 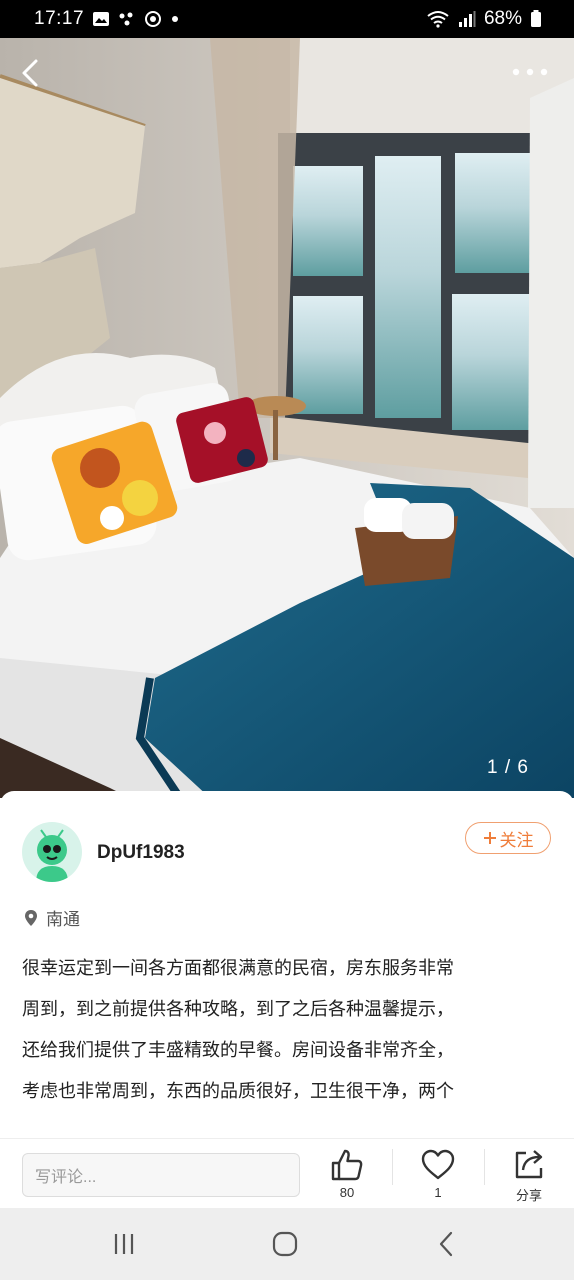 I want to click on home-icon, so click(x=285, y=1244).